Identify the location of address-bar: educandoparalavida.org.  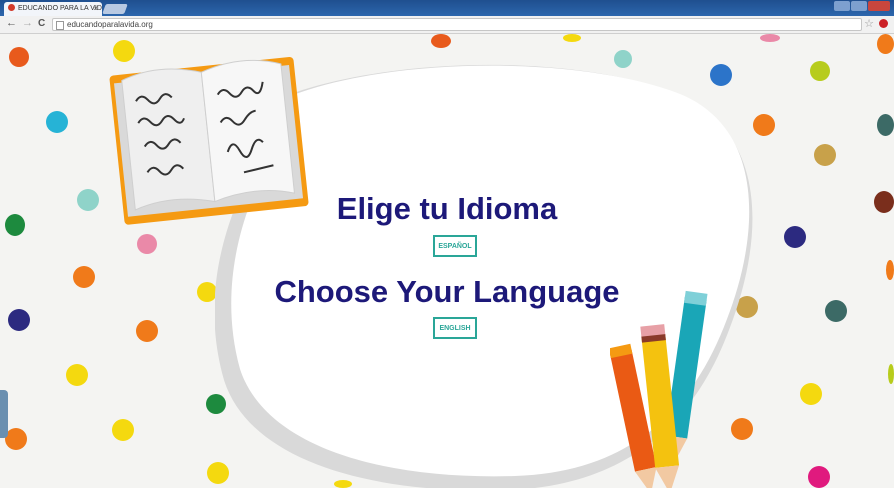
(457, 24).